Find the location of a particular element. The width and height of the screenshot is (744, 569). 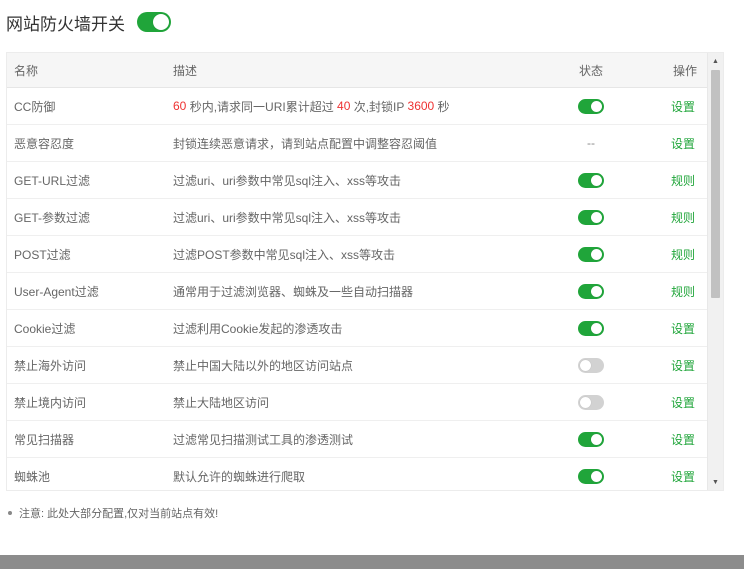

table-scrollbar: ▲ ▼ is located at coordinates (715, 271).